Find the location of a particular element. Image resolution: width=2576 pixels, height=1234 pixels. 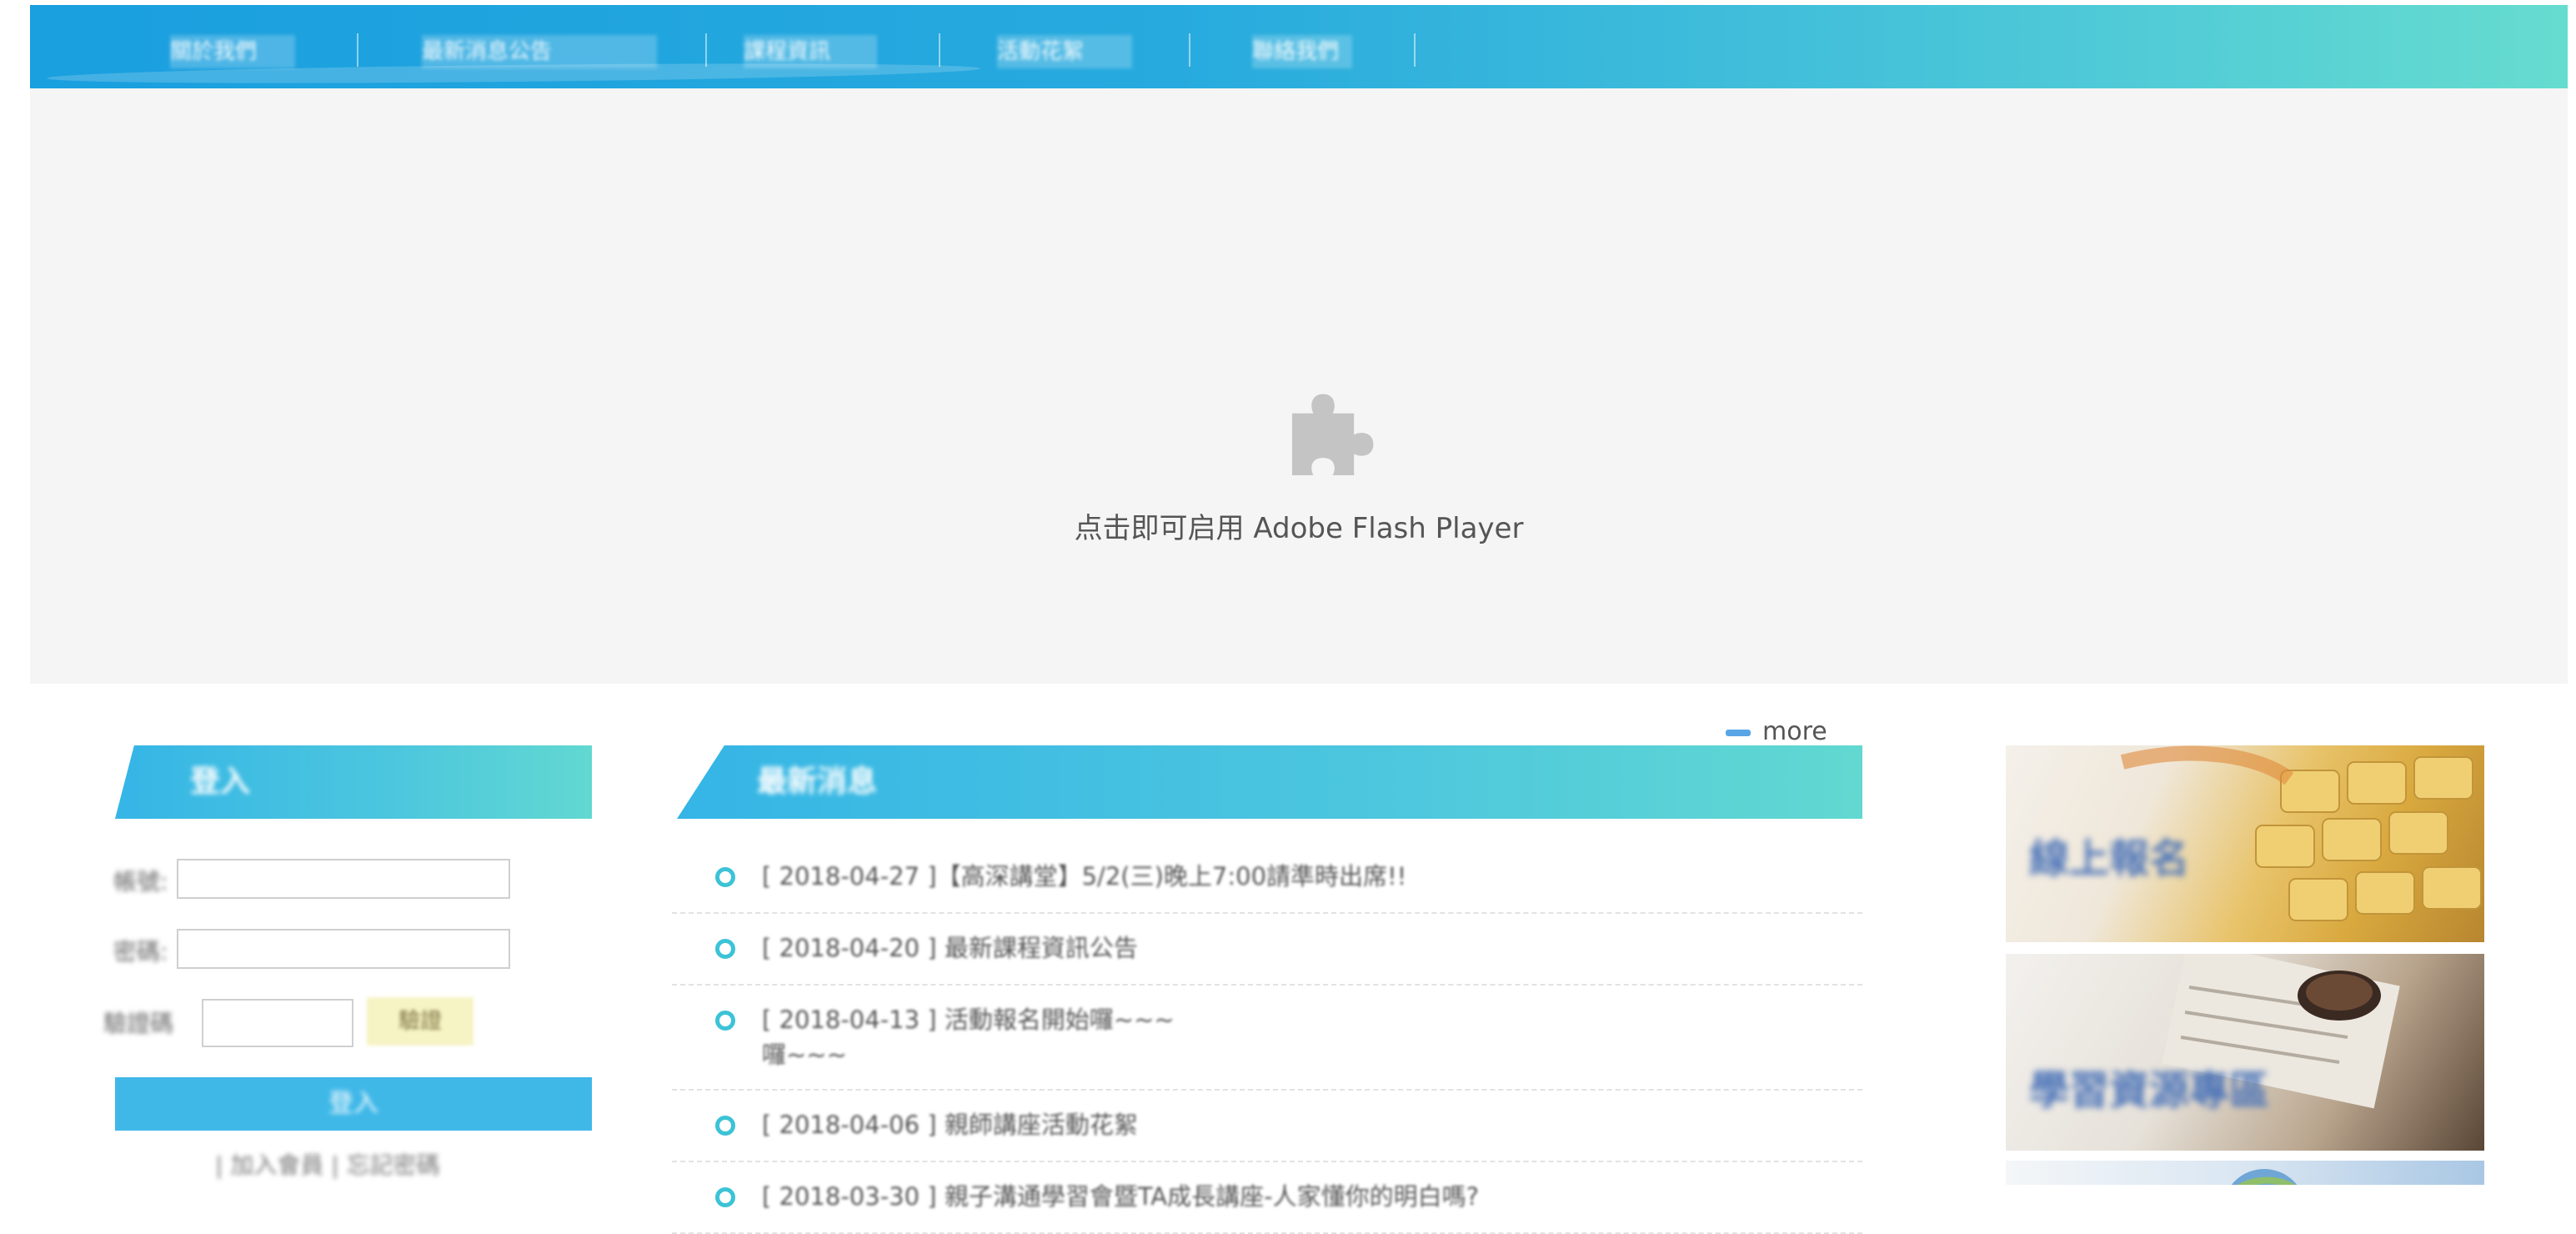

login-button: 登入 is located at coordinates (353, 1104).